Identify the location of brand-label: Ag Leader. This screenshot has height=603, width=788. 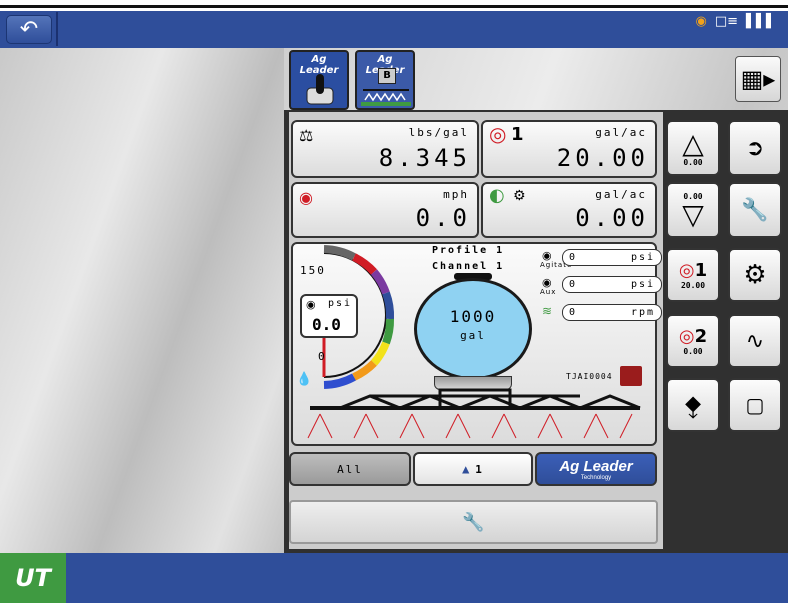
(596, 466).